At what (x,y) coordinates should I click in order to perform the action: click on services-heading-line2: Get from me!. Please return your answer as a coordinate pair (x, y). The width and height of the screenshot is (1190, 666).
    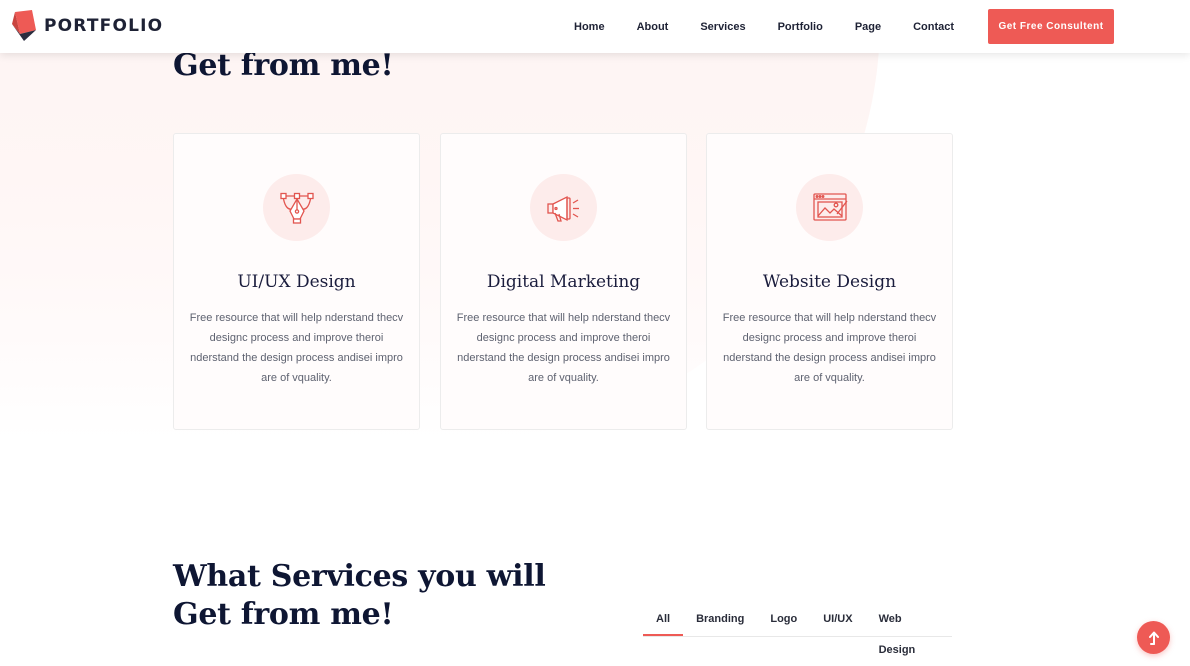
    Looking at the image, I should click on (283, 614).